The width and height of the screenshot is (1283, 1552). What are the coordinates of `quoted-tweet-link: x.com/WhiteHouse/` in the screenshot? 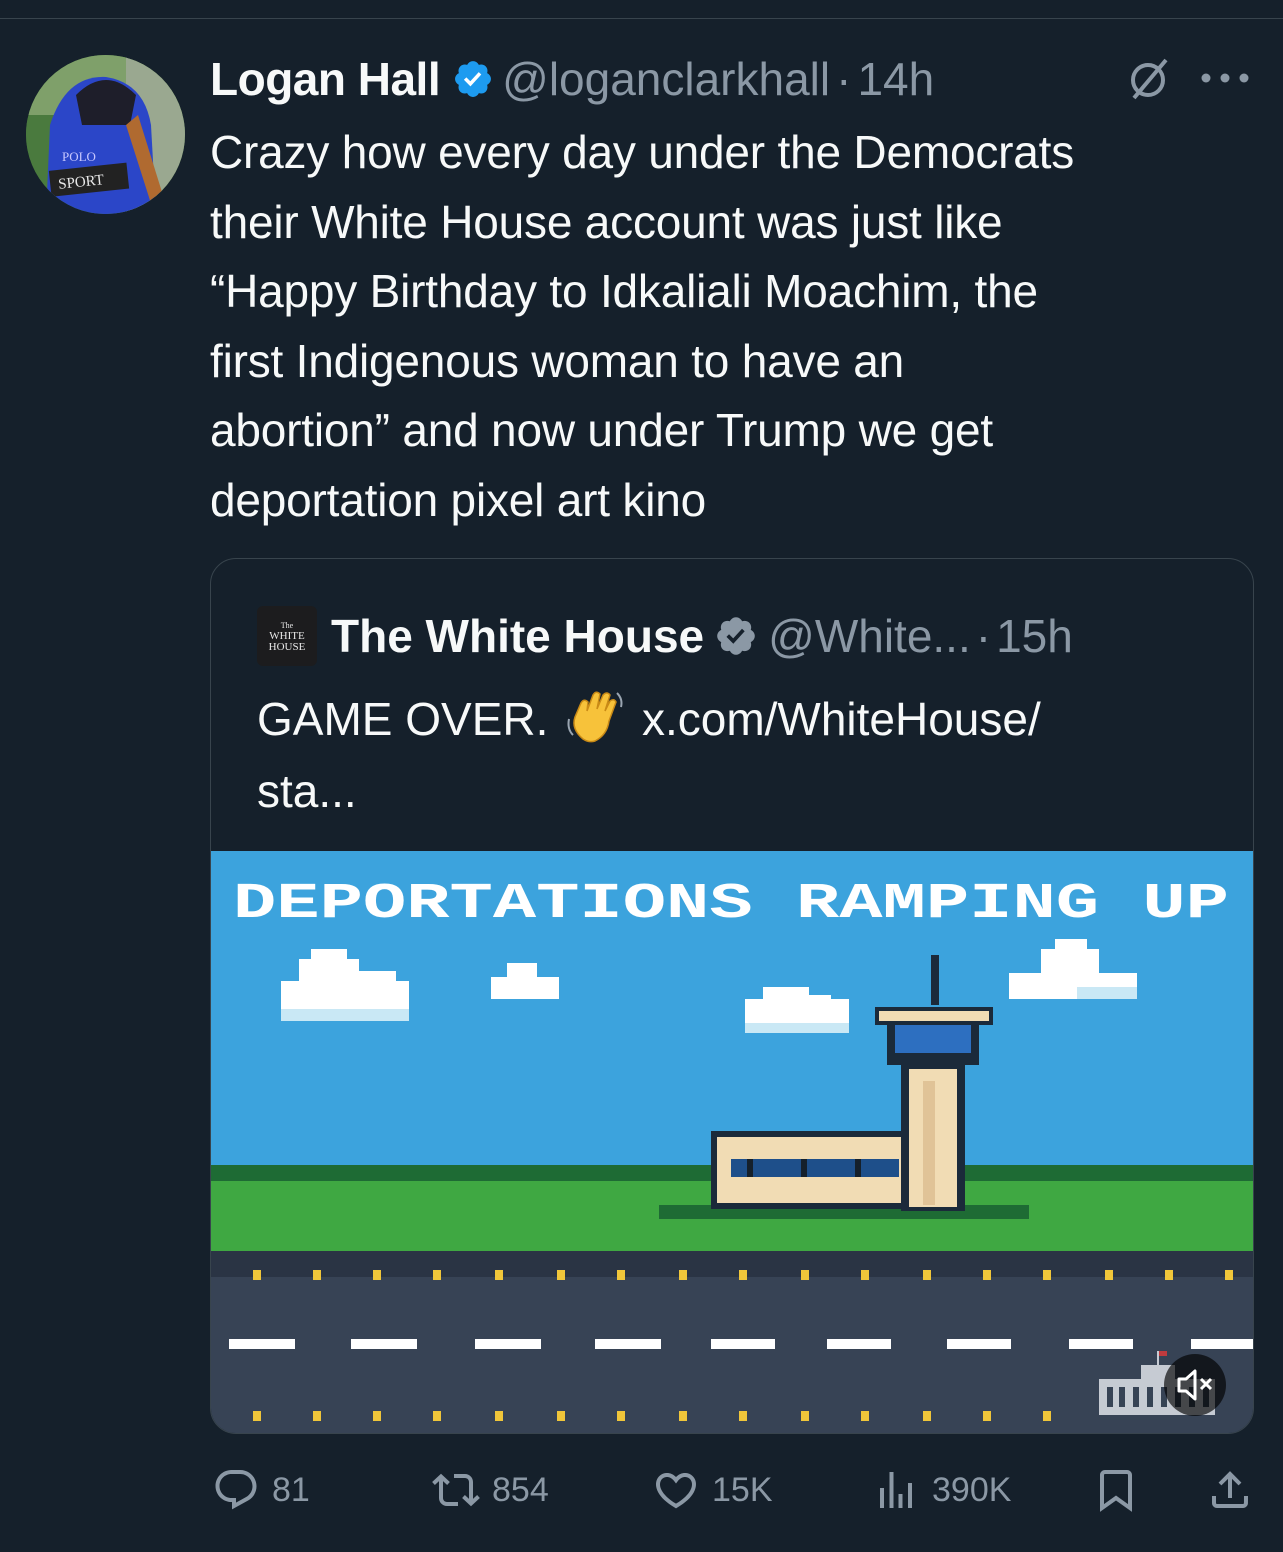 It's located at (841, 719).